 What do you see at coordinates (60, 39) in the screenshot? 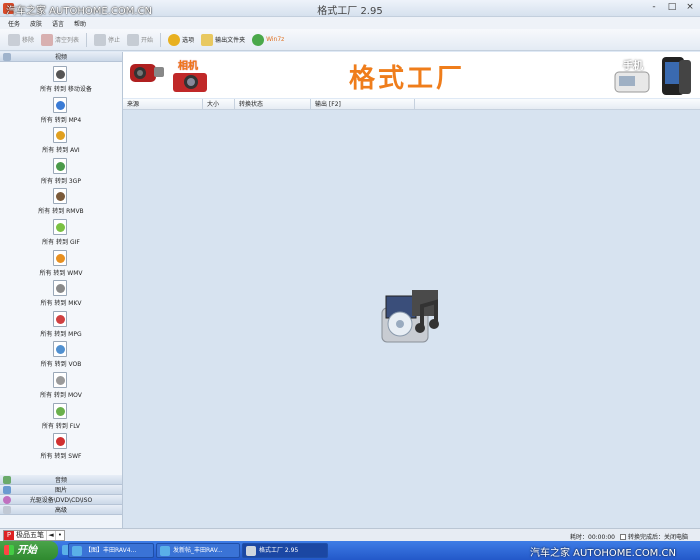
I see `clear-list-button: 清空列表` at bounding box center [60, 39].